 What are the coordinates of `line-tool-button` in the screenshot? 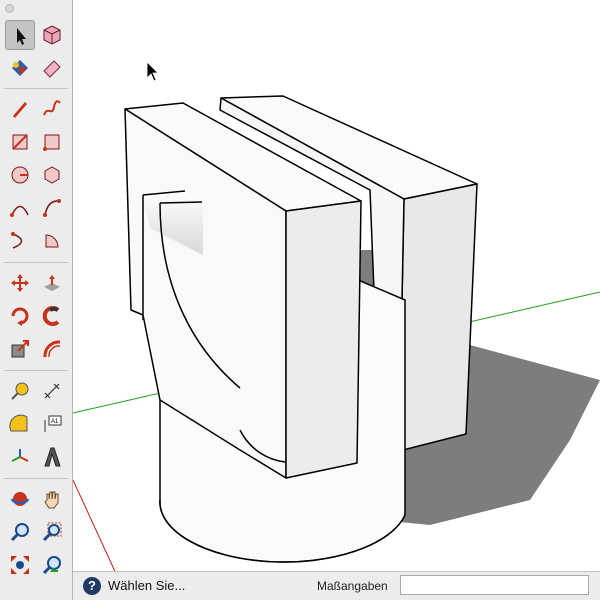 It's located at (20, 109).